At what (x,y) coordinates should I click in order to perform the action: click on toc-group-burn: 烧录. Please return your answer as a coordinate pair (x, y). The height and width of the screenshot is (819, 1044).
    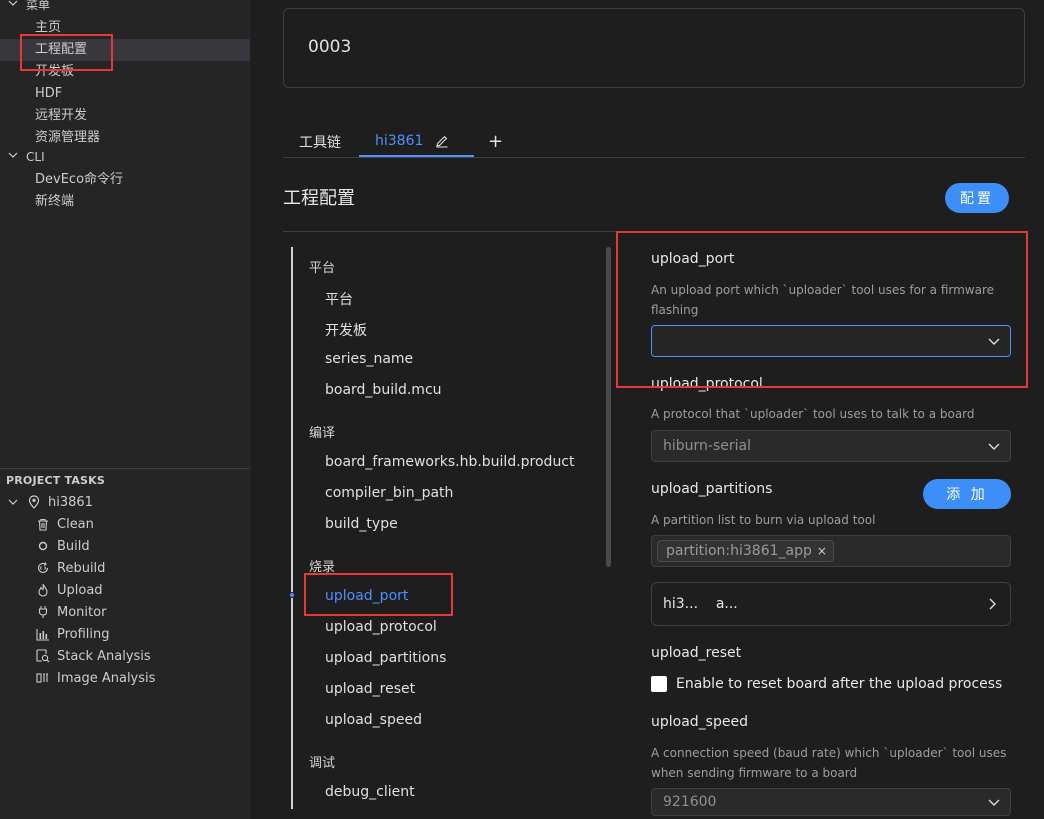
    Looking at the image, I should click on (322, 567).